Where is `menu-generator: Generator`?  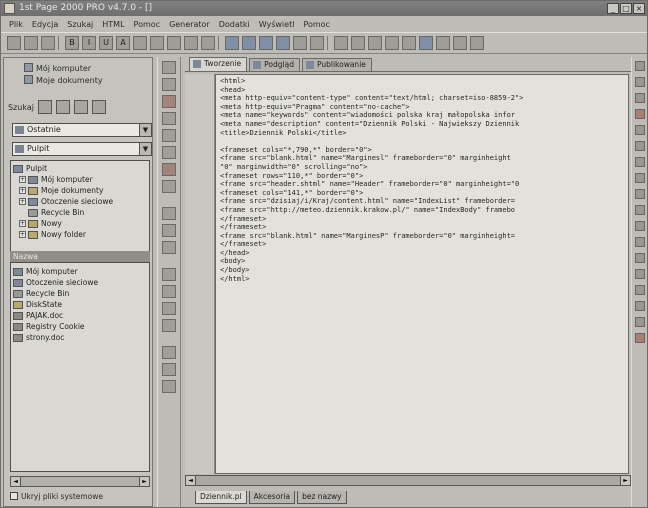 menu-generator: Generator is located at coordinates (189, 24).